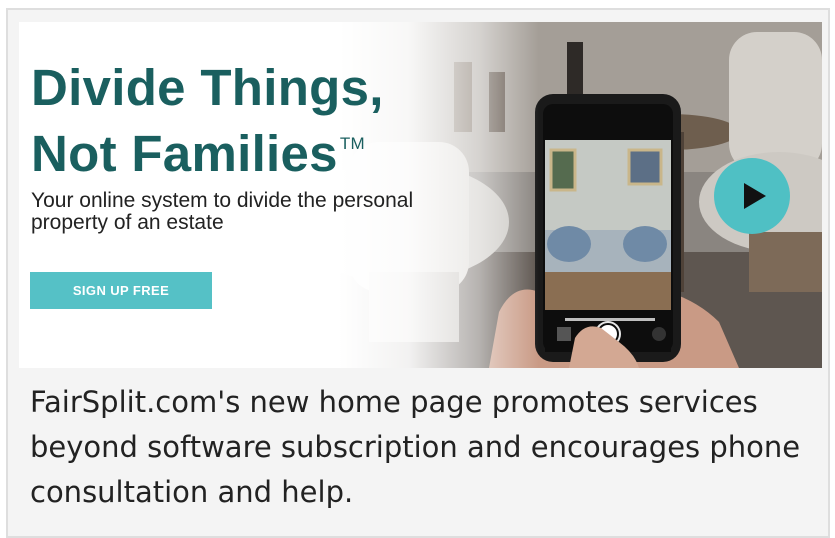 This screenshot has width=835, height=538. What do you see at coordinates (207, 87) in the screenshot?
I see `headline-line-1: Divide Things,` at bounding box center [207, 87].